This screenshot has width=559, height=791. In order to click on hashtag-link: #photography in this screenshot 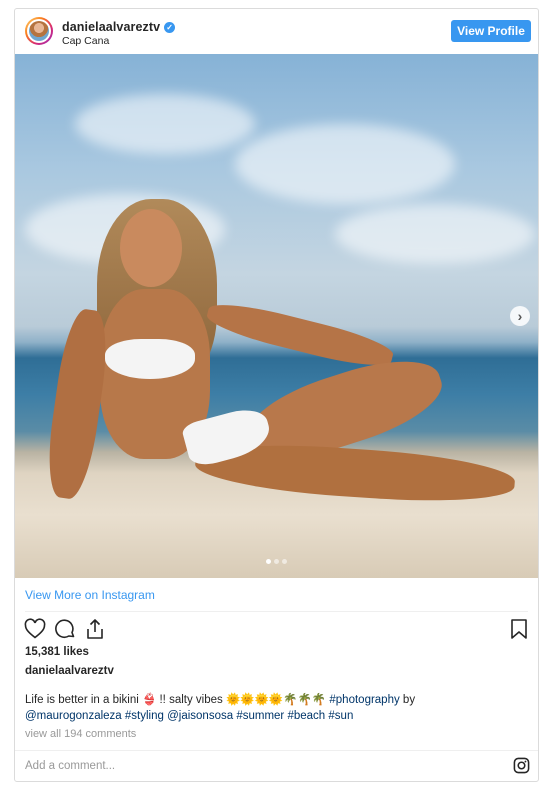, I will do `click(364, 700)`.